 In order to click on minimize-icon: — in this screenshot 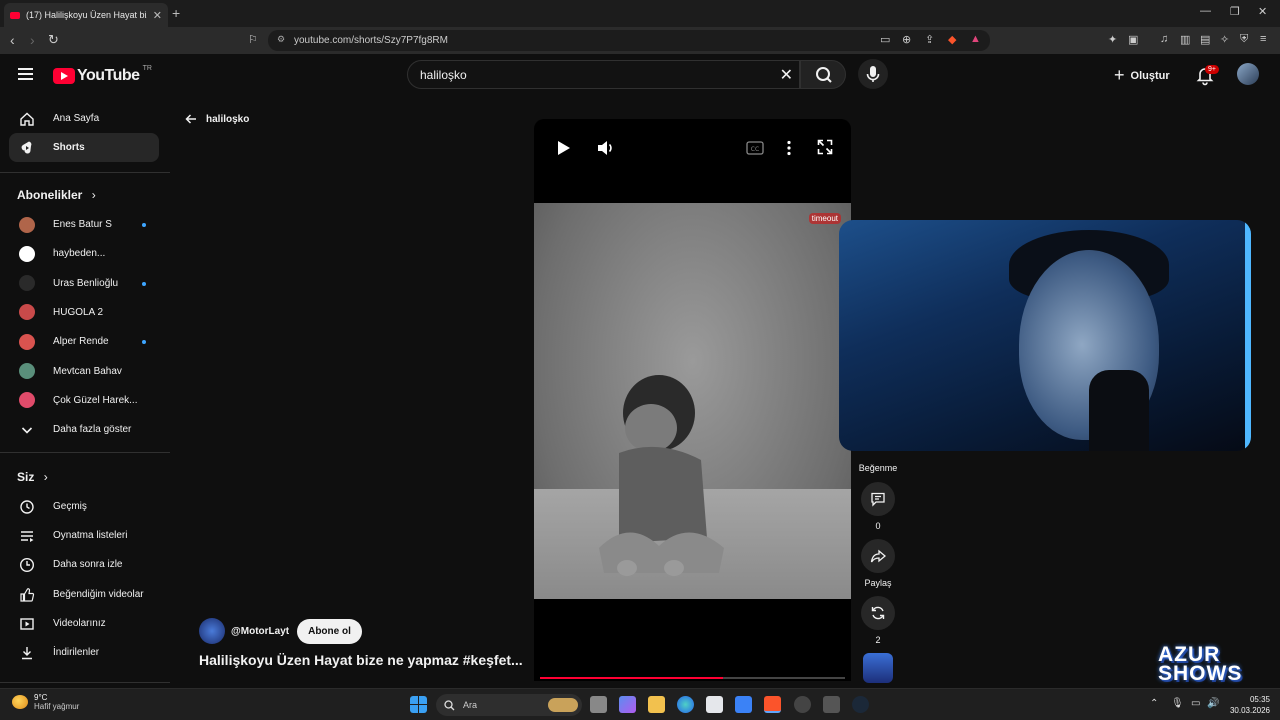, I will do `click(1205, 11)`.